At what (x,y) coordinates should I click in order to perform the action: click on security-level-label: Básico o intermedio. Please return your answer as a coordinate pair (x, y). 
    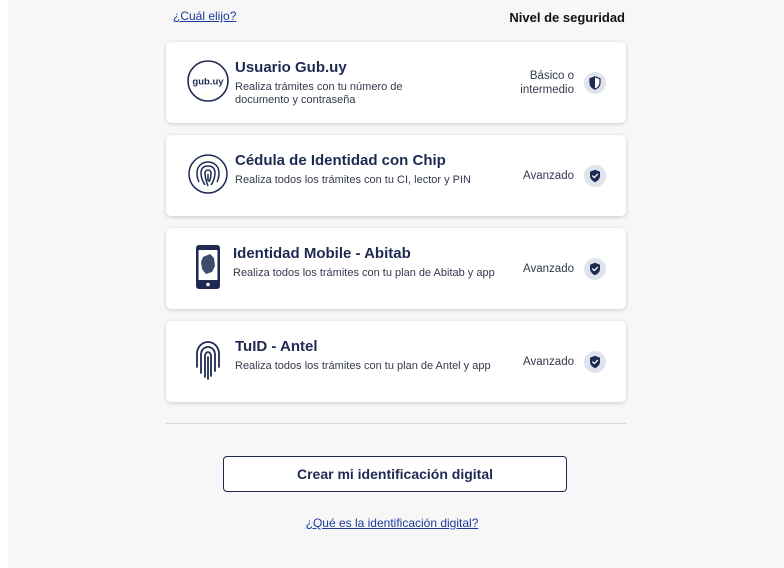
    Looking at the image, I should click on (547, 83).